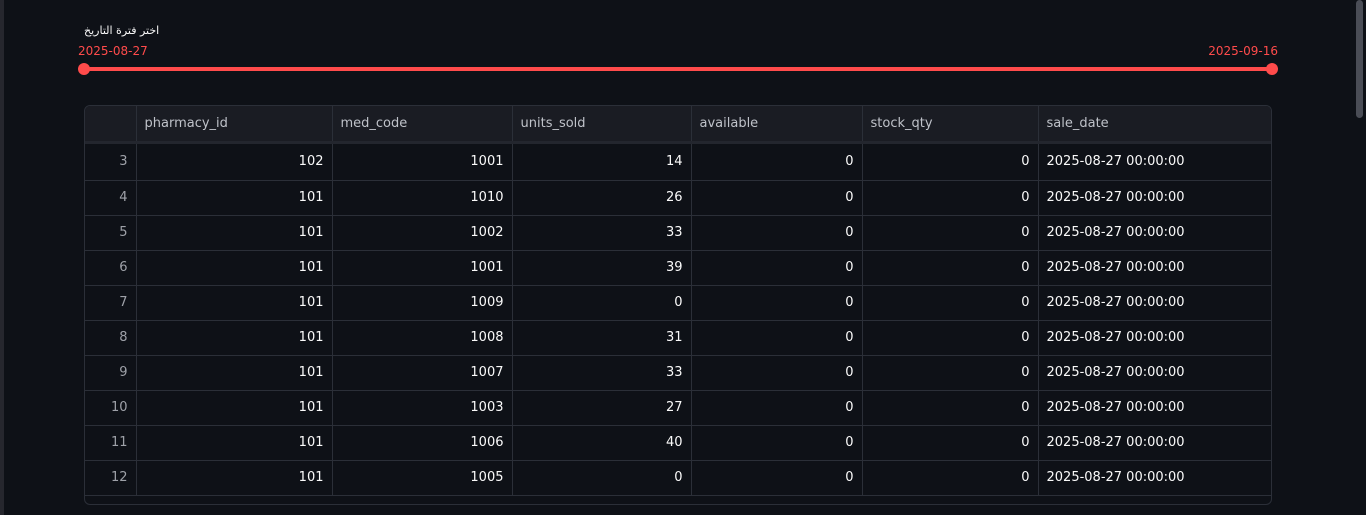  What do you see at coordinates (111, 303) in the screenshot?
I see `row-index-cell: 7` at bounding box center [111, 303].